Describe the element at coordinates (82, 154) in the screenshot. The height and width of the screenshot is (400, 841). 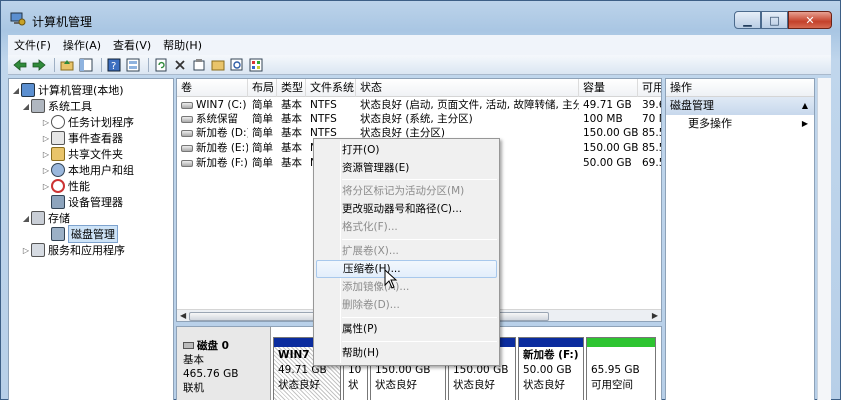
I see `tree-item-shared-folders: ▷ 共享文件夹` at that location.